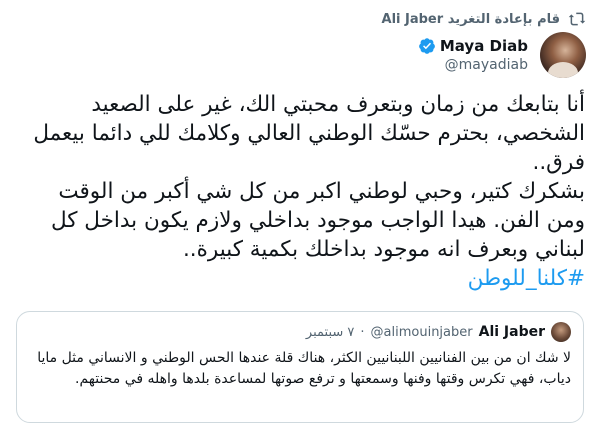 This screenshot has height=433, width=600. Describe the element at coordinates (563, 55) in the screenshot. I see `avatar` at that location.